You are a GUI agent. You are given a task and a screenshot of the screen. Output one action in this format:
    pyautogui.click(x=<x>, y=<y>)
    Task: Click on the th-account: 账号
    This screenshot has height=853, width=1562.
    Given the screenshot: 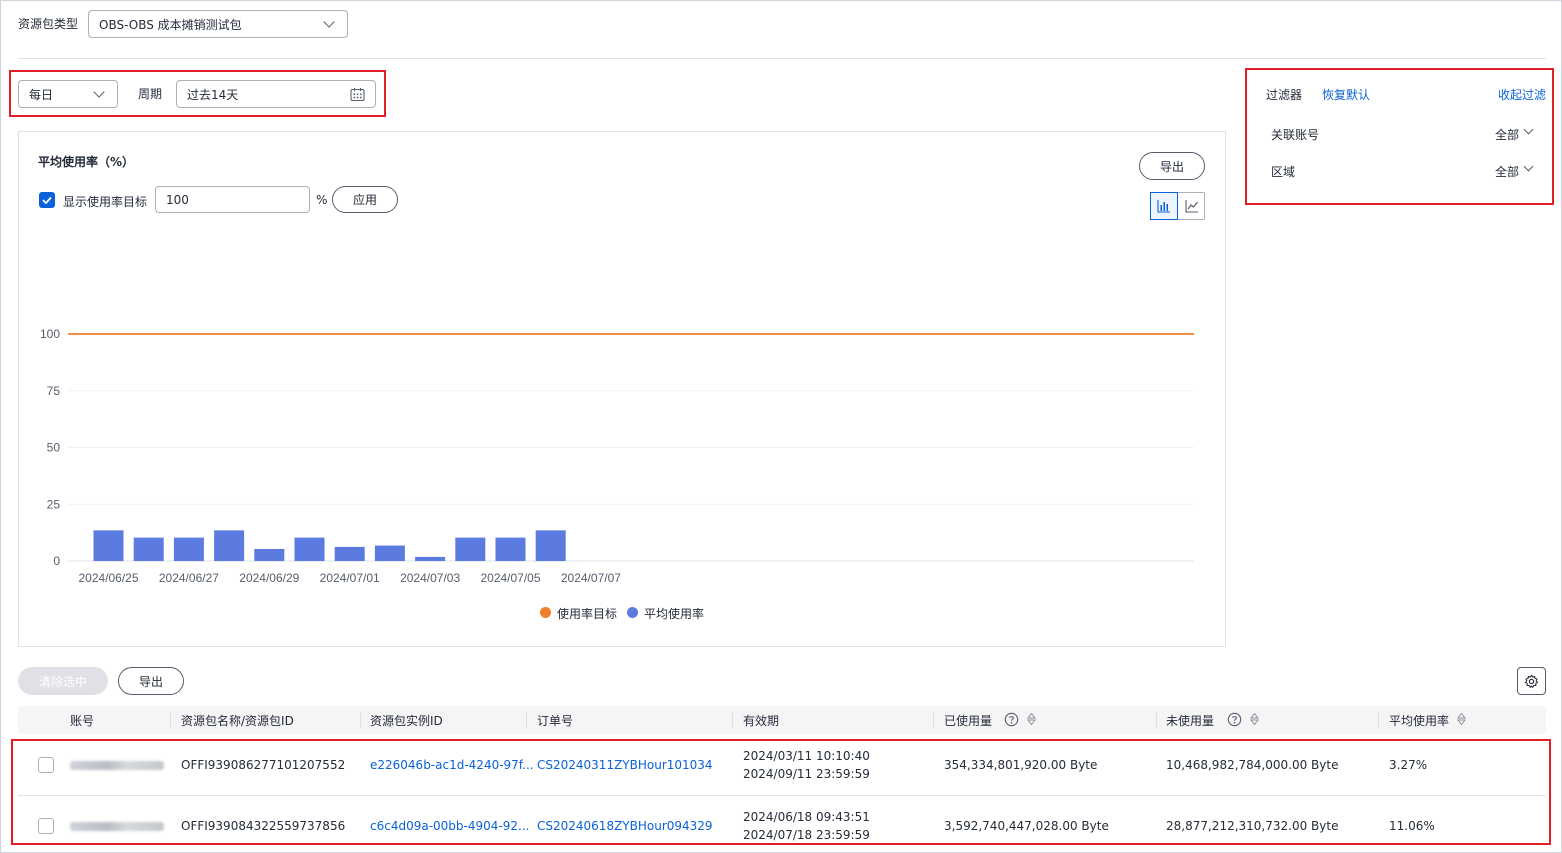 What is the action you would take?
    pyautogui.click(x=82, y=721)
    